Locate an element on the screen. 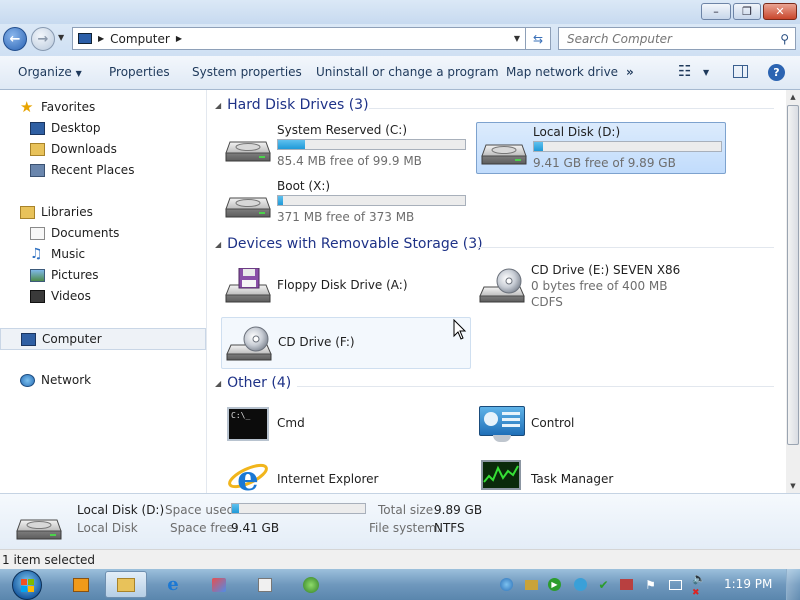 Image resolution: width=800 pixels, height=600 pixels. taskbar-media-player is located at coordinates (81, 584).